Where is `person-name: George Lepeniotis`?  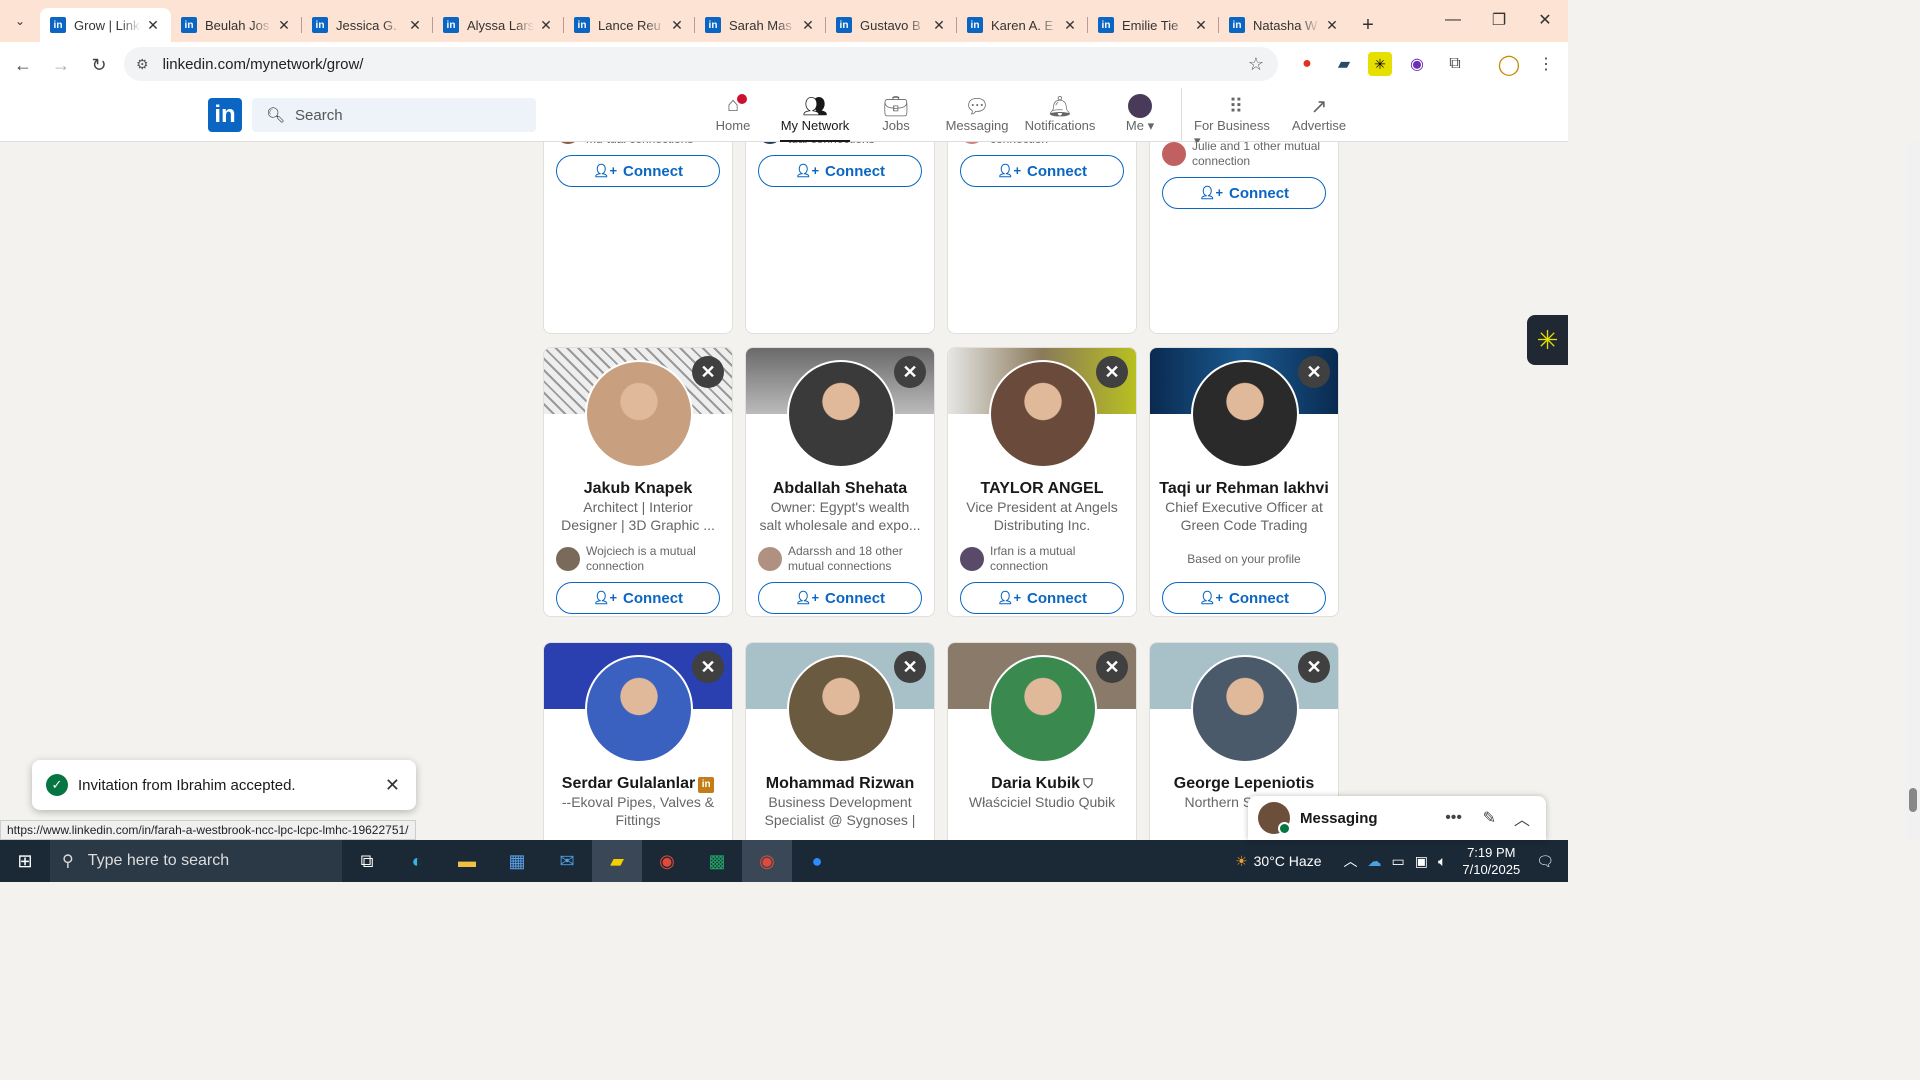 person-name: George Lepeniotis is located at coordinates (1244, 784).